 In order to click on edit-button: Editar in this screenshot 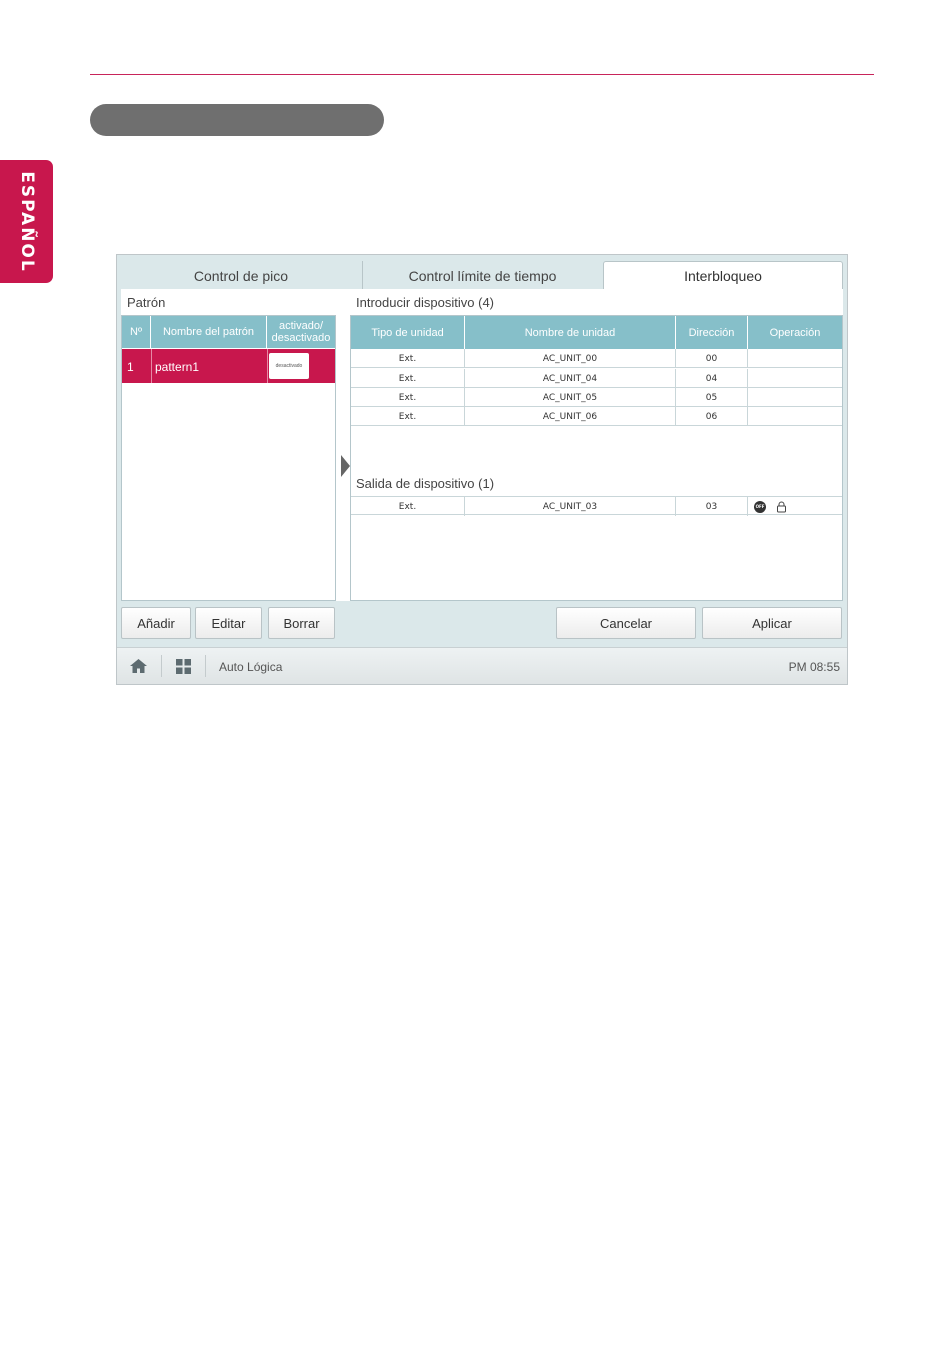, I will do `click(228, 623)`.